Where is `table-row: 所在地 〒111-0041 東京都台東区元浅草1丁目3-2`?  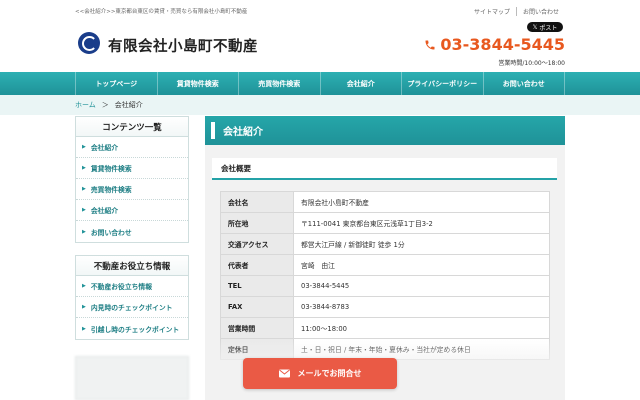 table-row: 所在地 〒111-0041 東京都台東区元浅草1丁目3-2 is located at coordinates (385, 223).